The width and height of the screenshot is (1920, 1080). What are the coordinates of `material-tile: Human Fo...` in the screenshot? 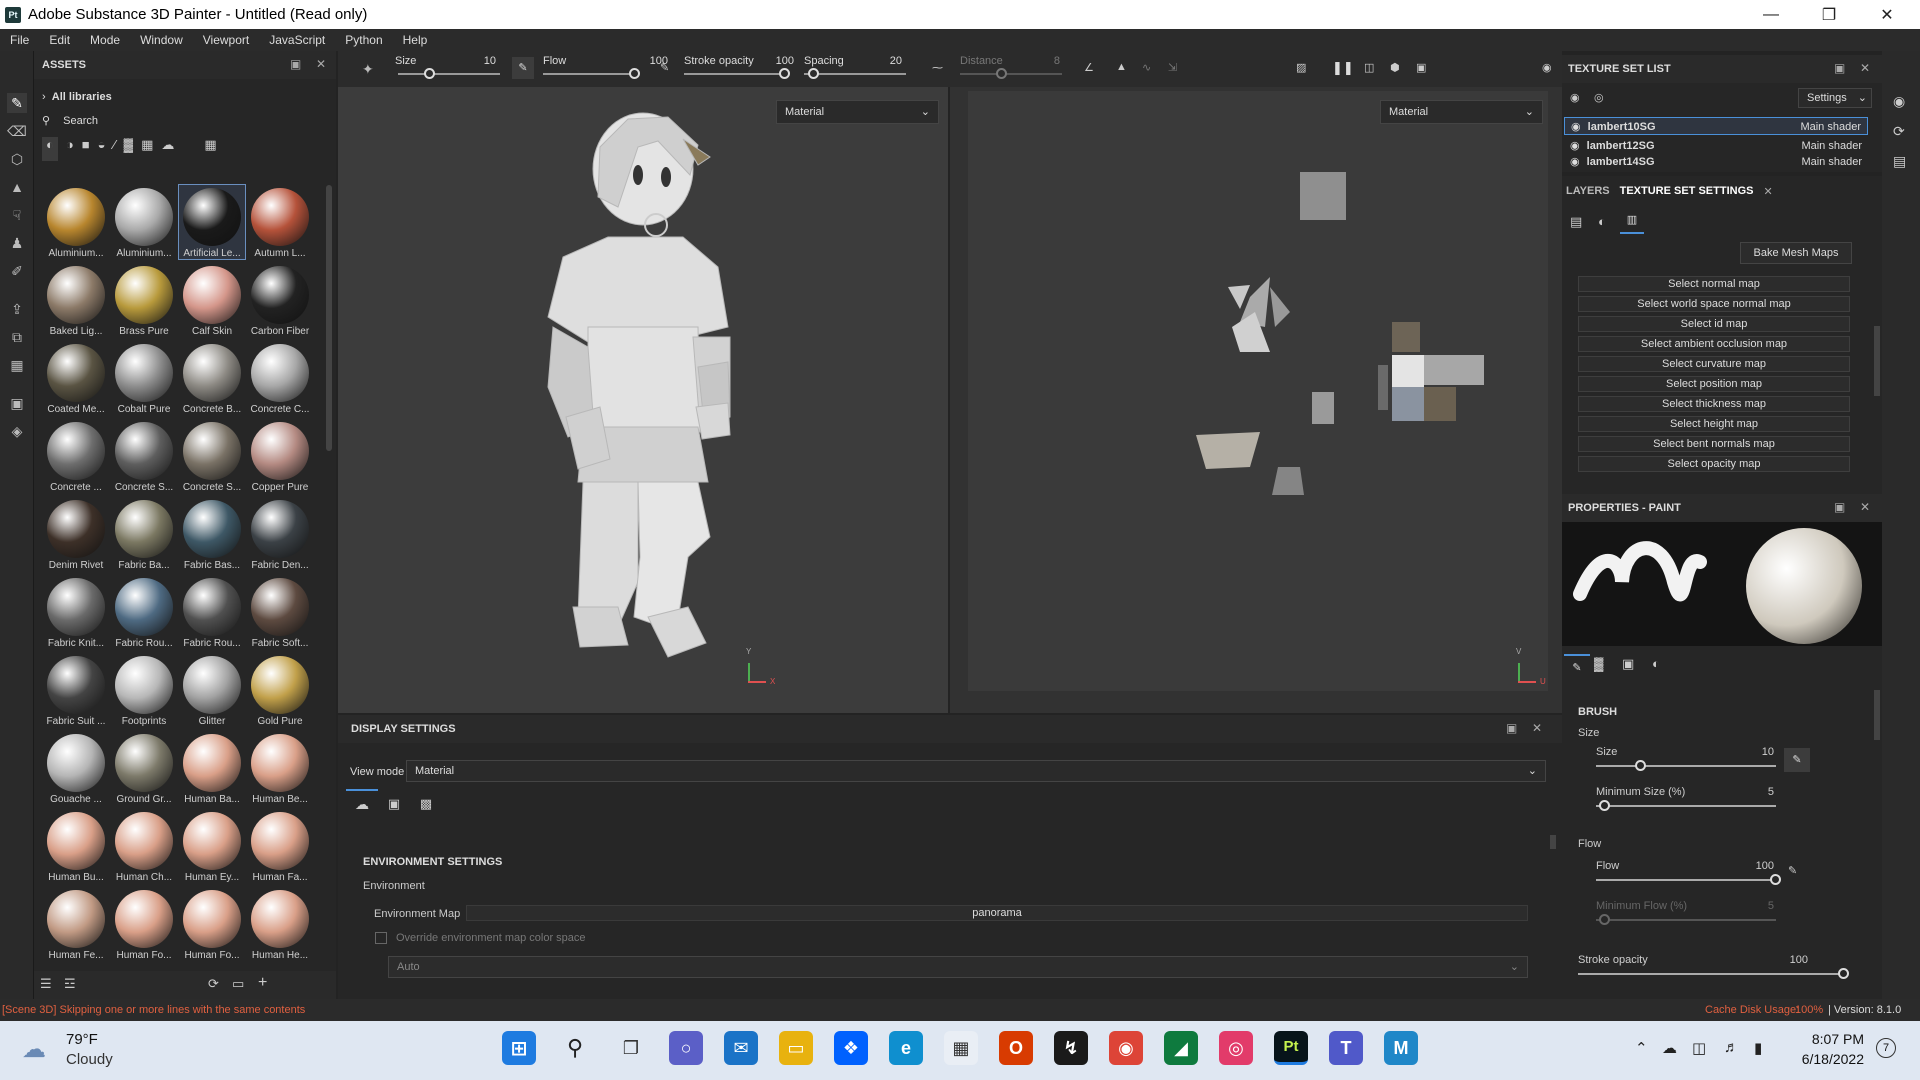 It's located at (144, 924).